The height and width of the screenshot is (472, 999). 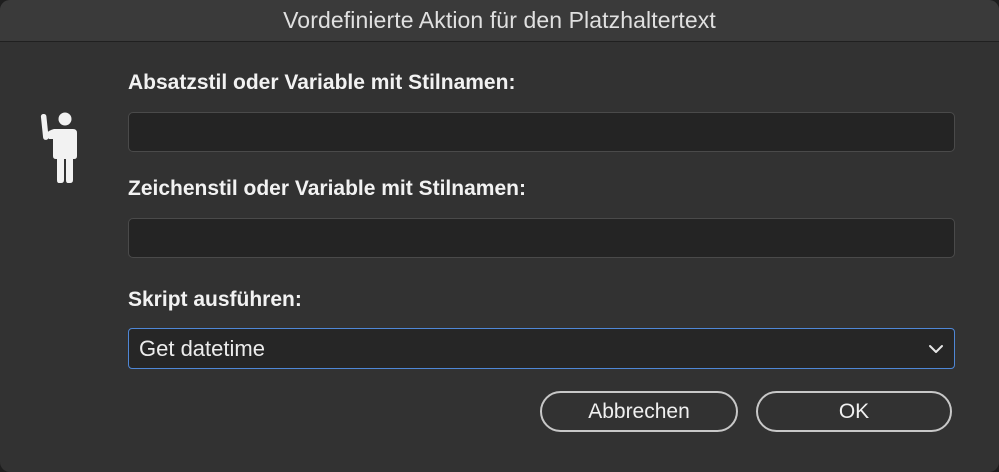 I want to click on run-script-selected-value: Get datetime, so click(x=202, y=348).